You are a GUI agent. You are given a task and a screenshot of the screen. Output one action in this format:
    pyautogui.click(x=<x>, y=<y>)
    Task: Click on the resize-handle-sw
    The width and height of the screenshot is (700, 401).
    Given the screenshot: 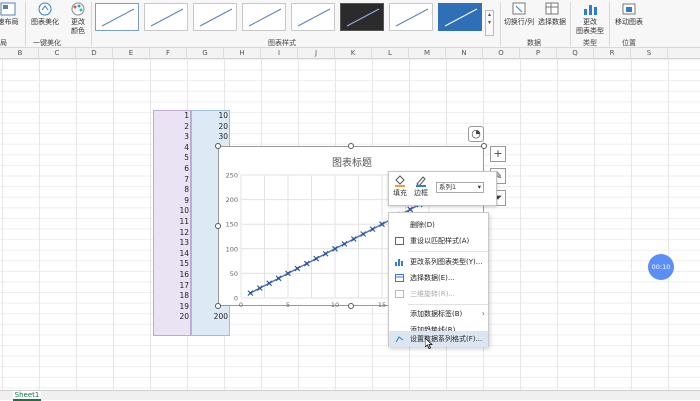 What is the action you would take?
    pyautogui.click(x=218, y=306)
    